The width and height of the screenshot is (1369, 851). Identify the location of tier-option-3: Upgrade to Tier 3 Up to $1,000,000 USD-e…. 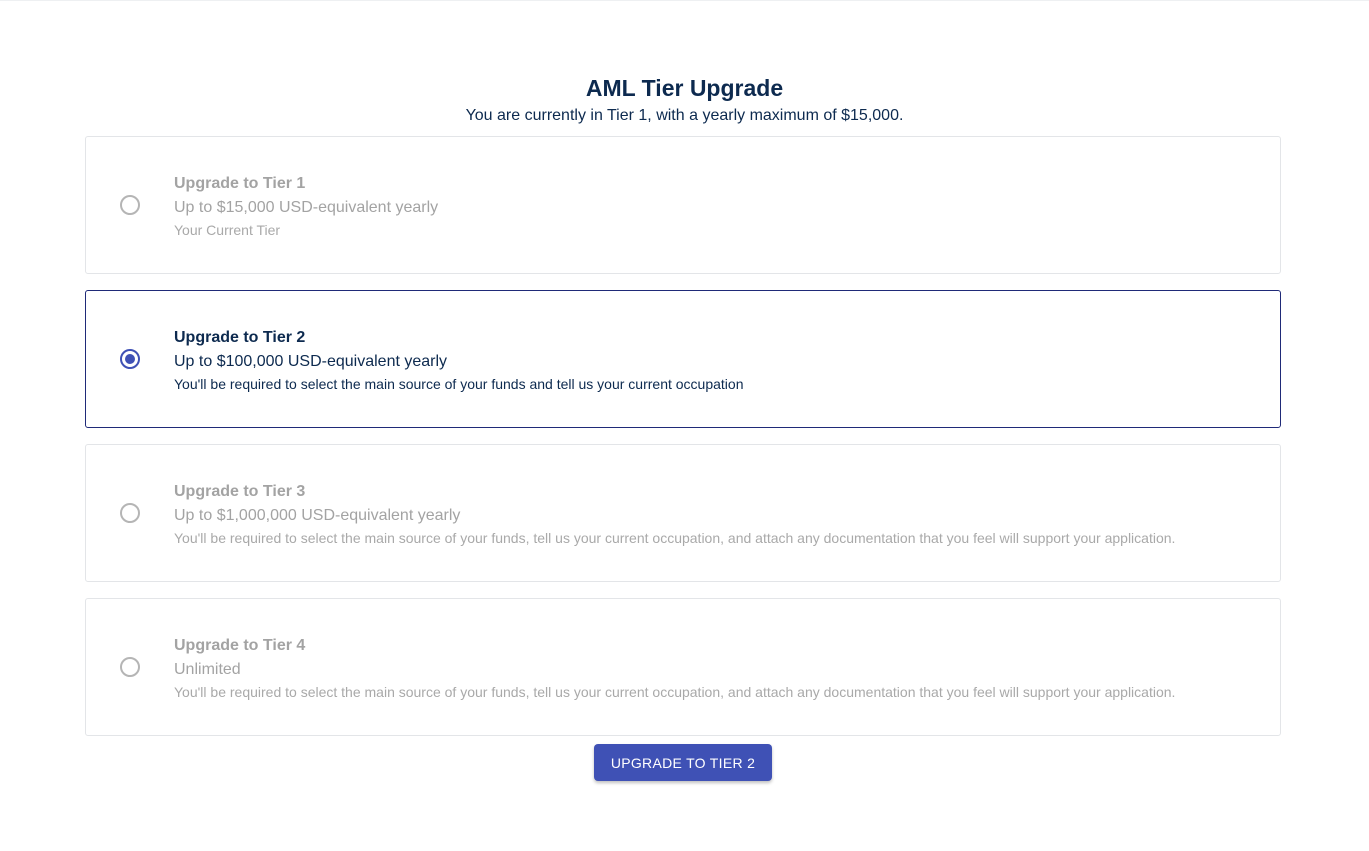
(683, 513).